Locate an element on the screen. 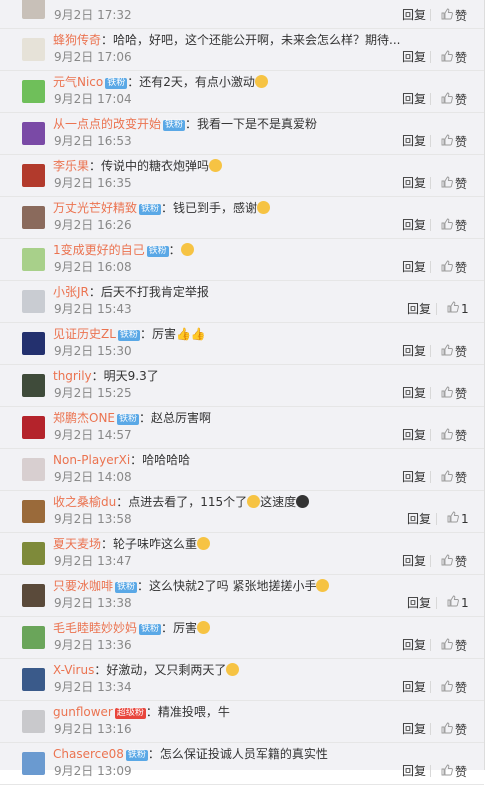  dizzy-face-icon is located at coordinates (261, 81).